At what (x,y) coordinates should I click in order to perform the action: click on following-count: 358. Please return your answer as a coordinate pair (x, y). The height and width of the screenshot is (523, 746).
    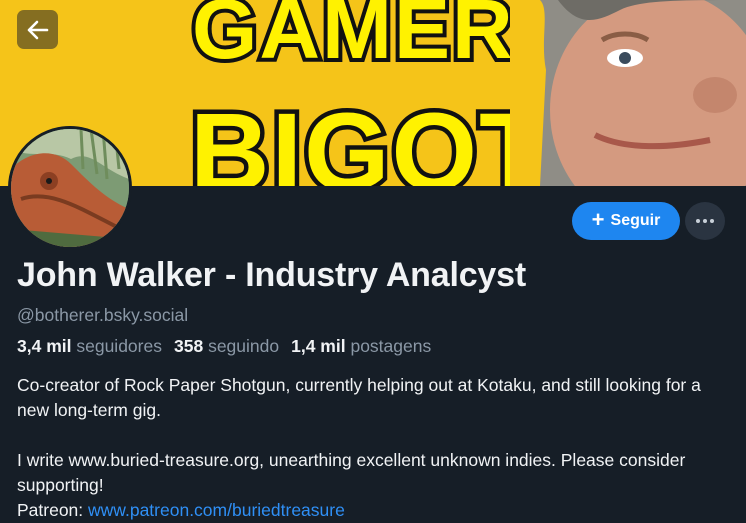
    Looking at the image, I should click on (188, 346).